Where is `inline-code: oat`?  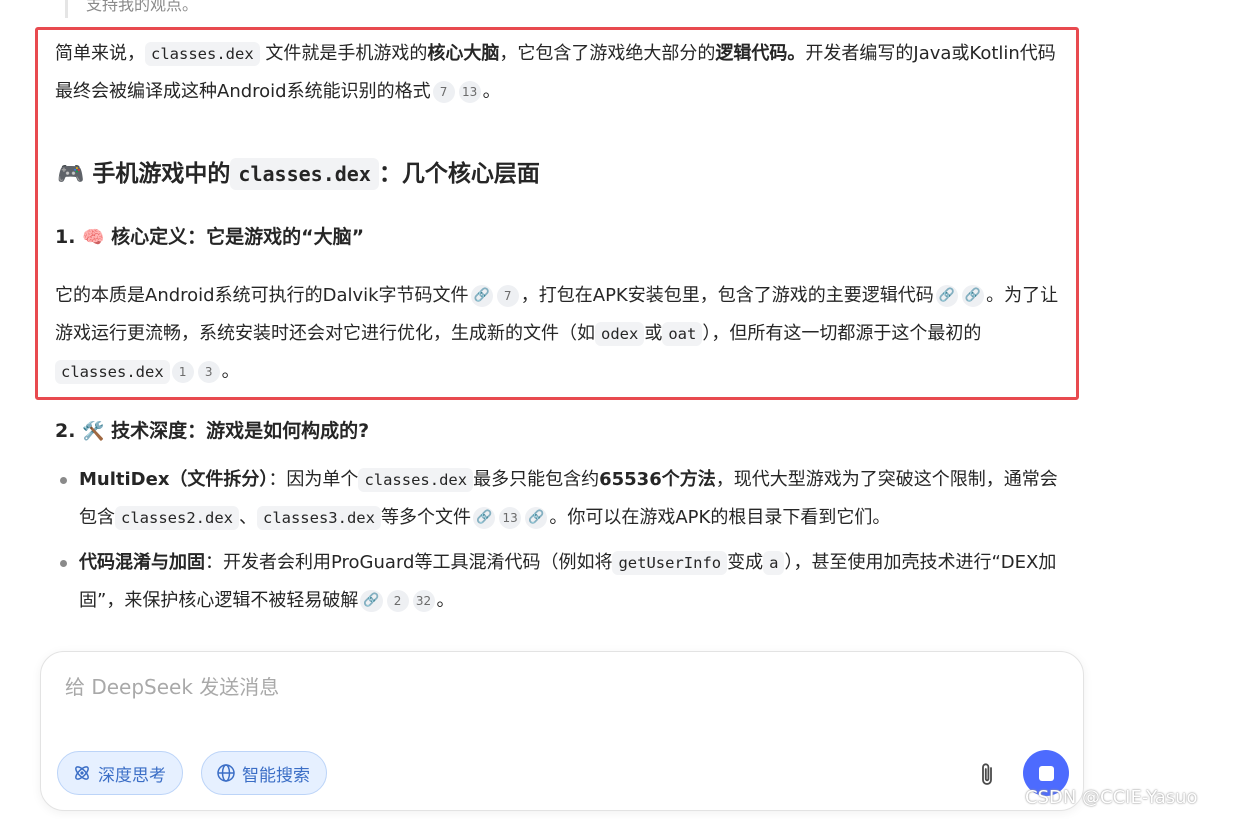
inline-code: oat is located at coordinates (682, 334).